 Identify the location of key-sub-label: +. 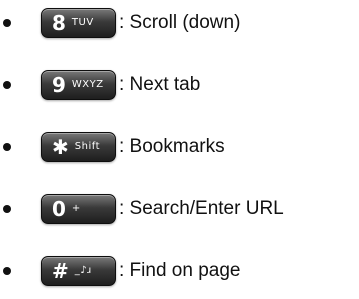
(76, 208).